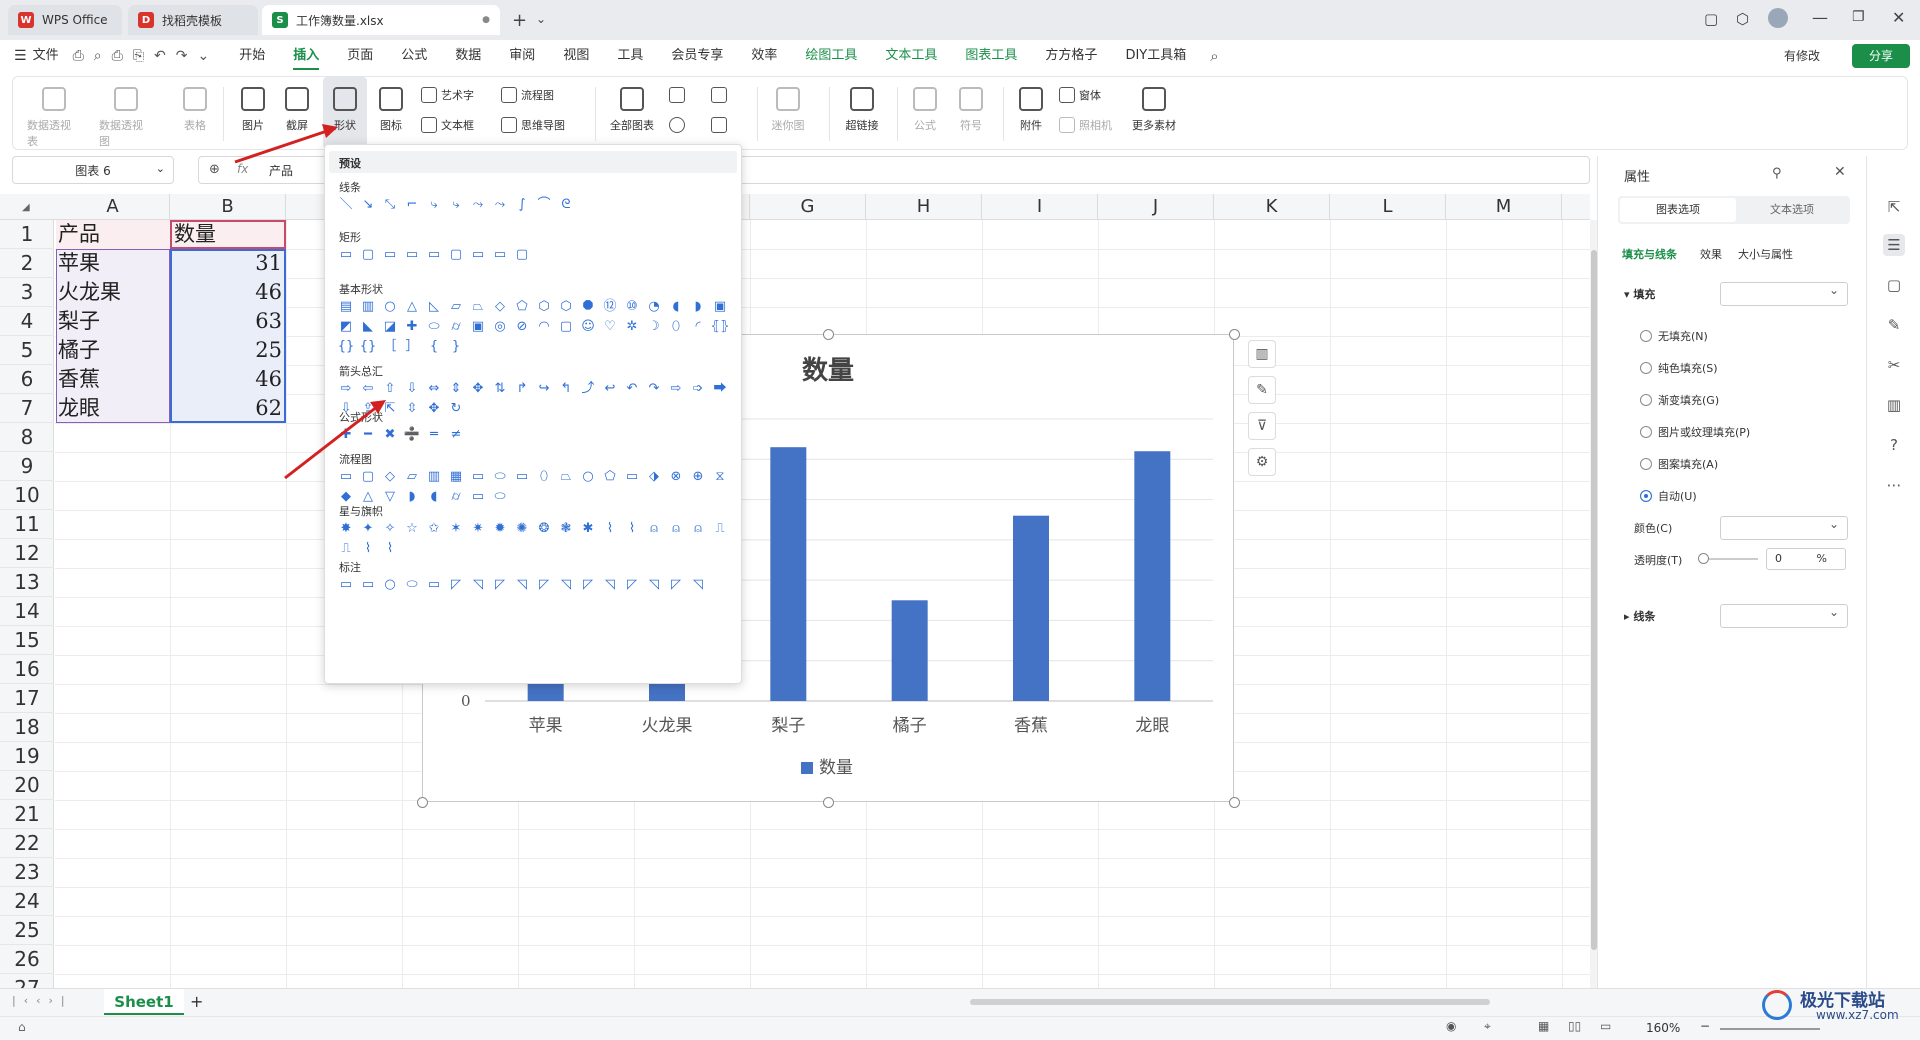 The height and width of the screenshot is (1040, 1920). I want to click on transparency-slider-knob, so click(1703, 558).